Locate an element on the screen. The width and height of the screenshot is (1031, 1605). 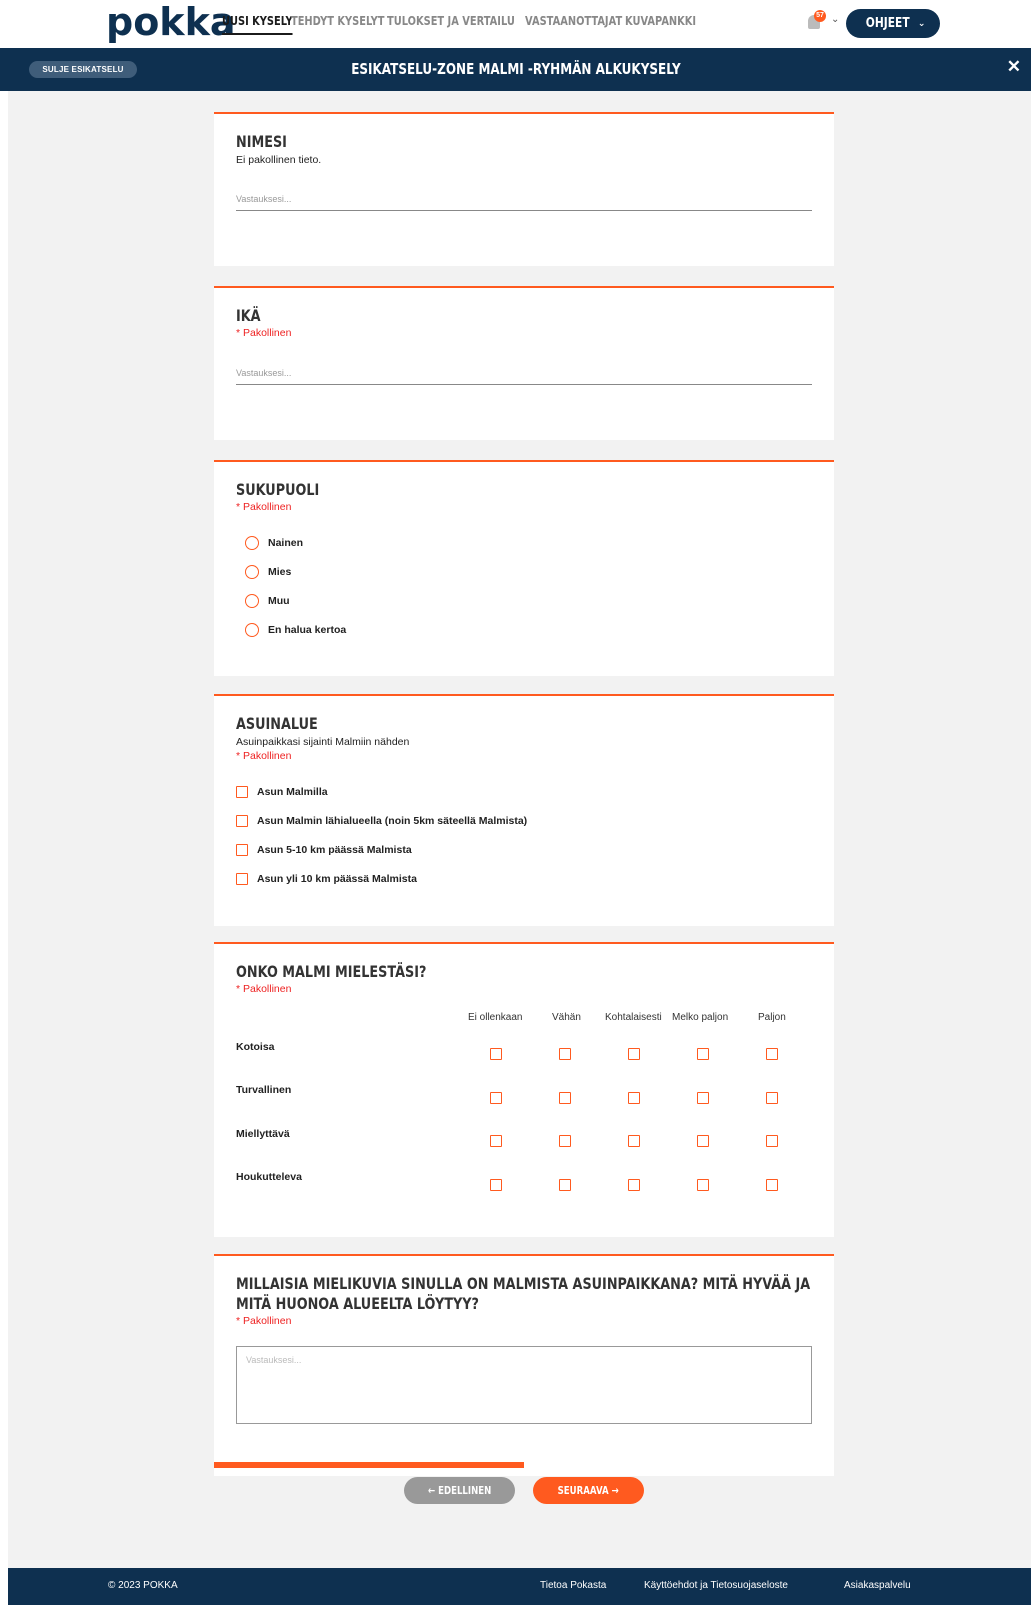
radio-option: En halua kertoa is located at coordinates (295, 630).